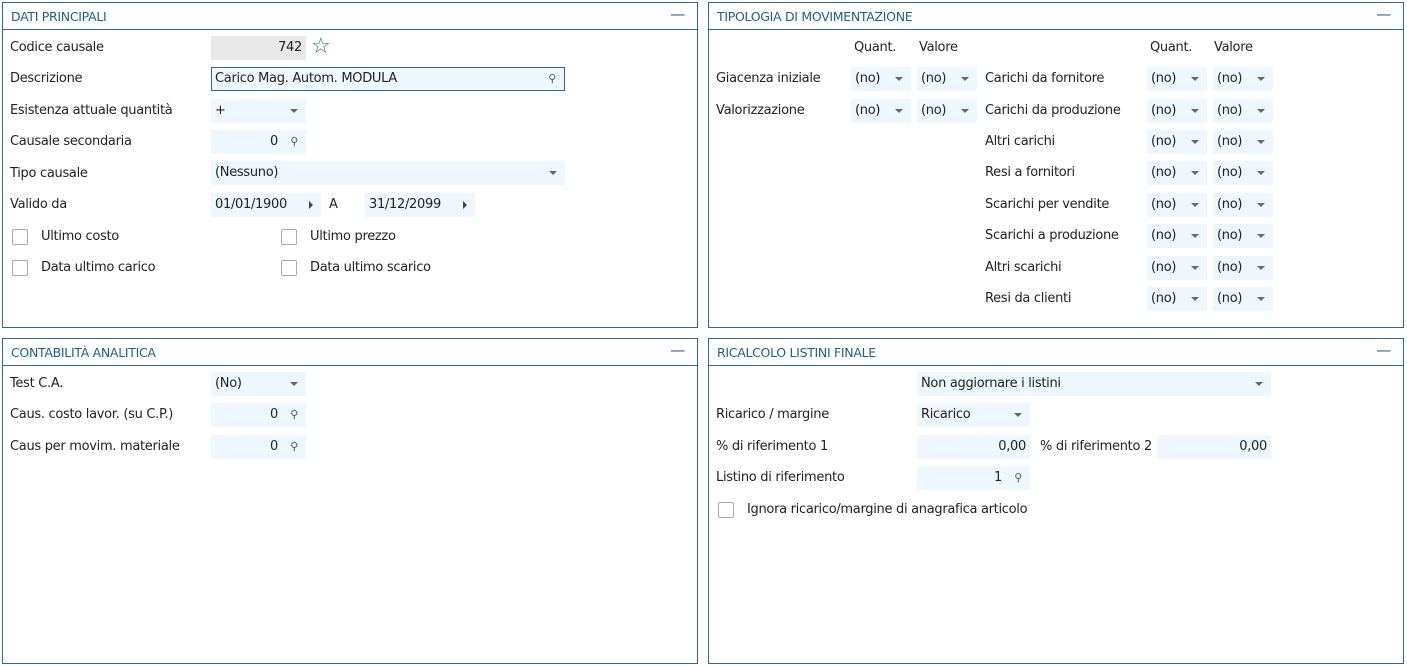  What do you see at coordinates (350, 16) in the screenshot?
I see `panel-header: DATI PRINCIPALI —` at bounding box center [350, 16].